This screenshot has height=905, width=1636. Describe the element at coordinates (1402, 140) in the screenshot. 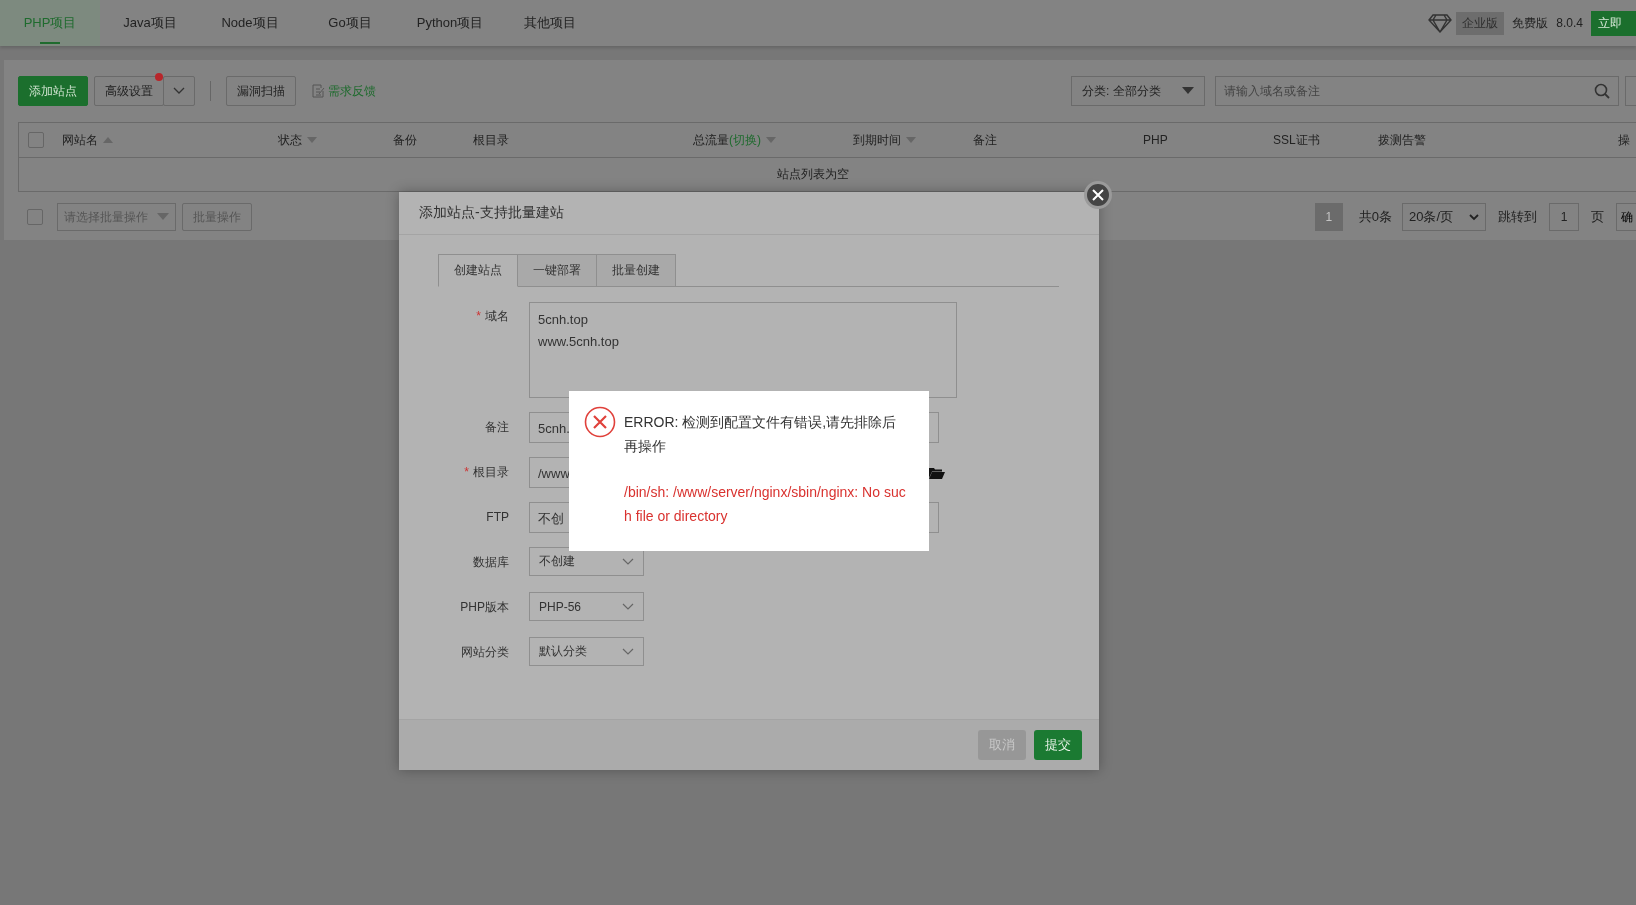

I see `column-header: 拨测告警` at that location.